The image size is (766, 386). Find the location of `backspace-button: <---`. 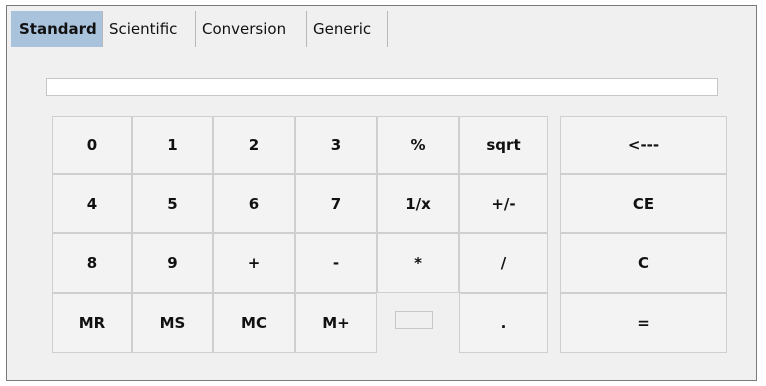

backspace-button: <--- is located at coordinates (643, 145).